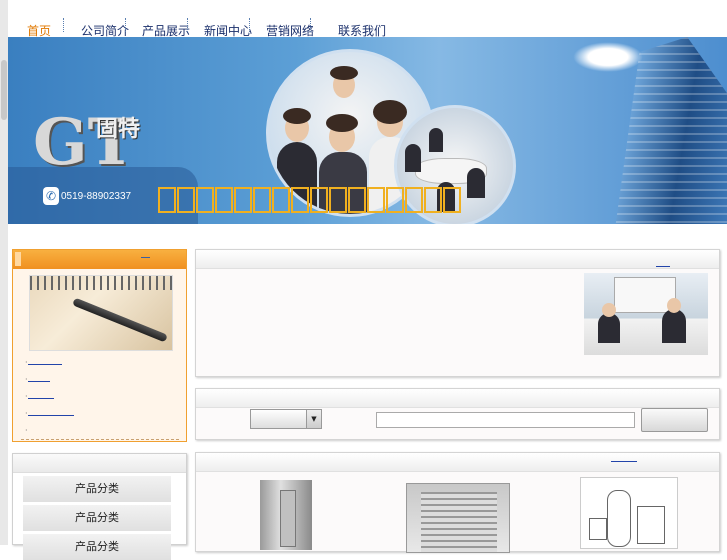 This screenshot has height=560, width=727. Describe the element at coordinates (646, 314) in the screenshot. I see `business-meeting-image` at that location.